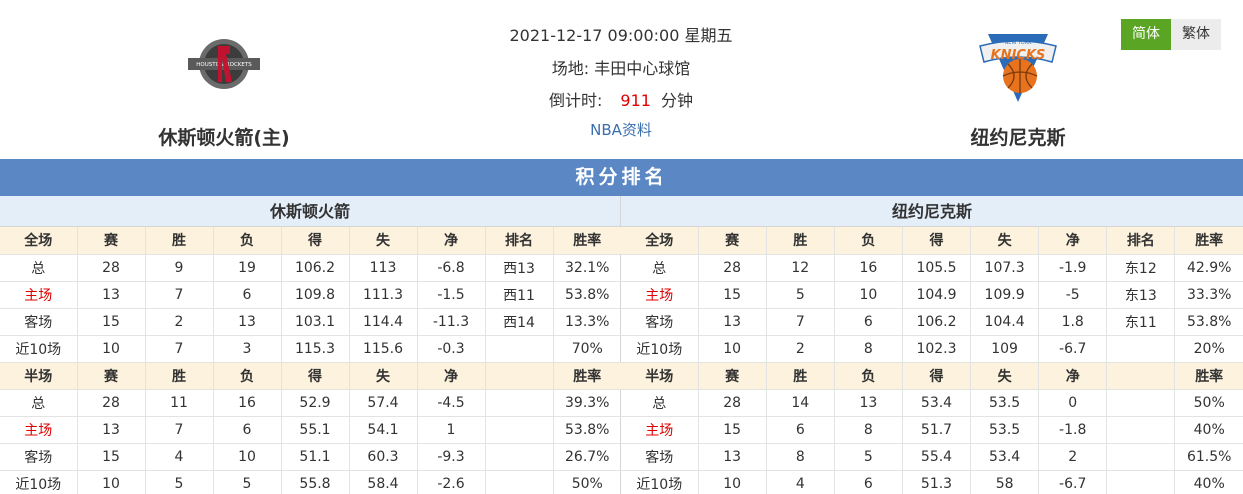 Image resolution: width=1243 pixels, height=494 pixels. Describe the element at coordinates (587, 322) in the screenshot. I see `table-cell: 13.3%` at that location.